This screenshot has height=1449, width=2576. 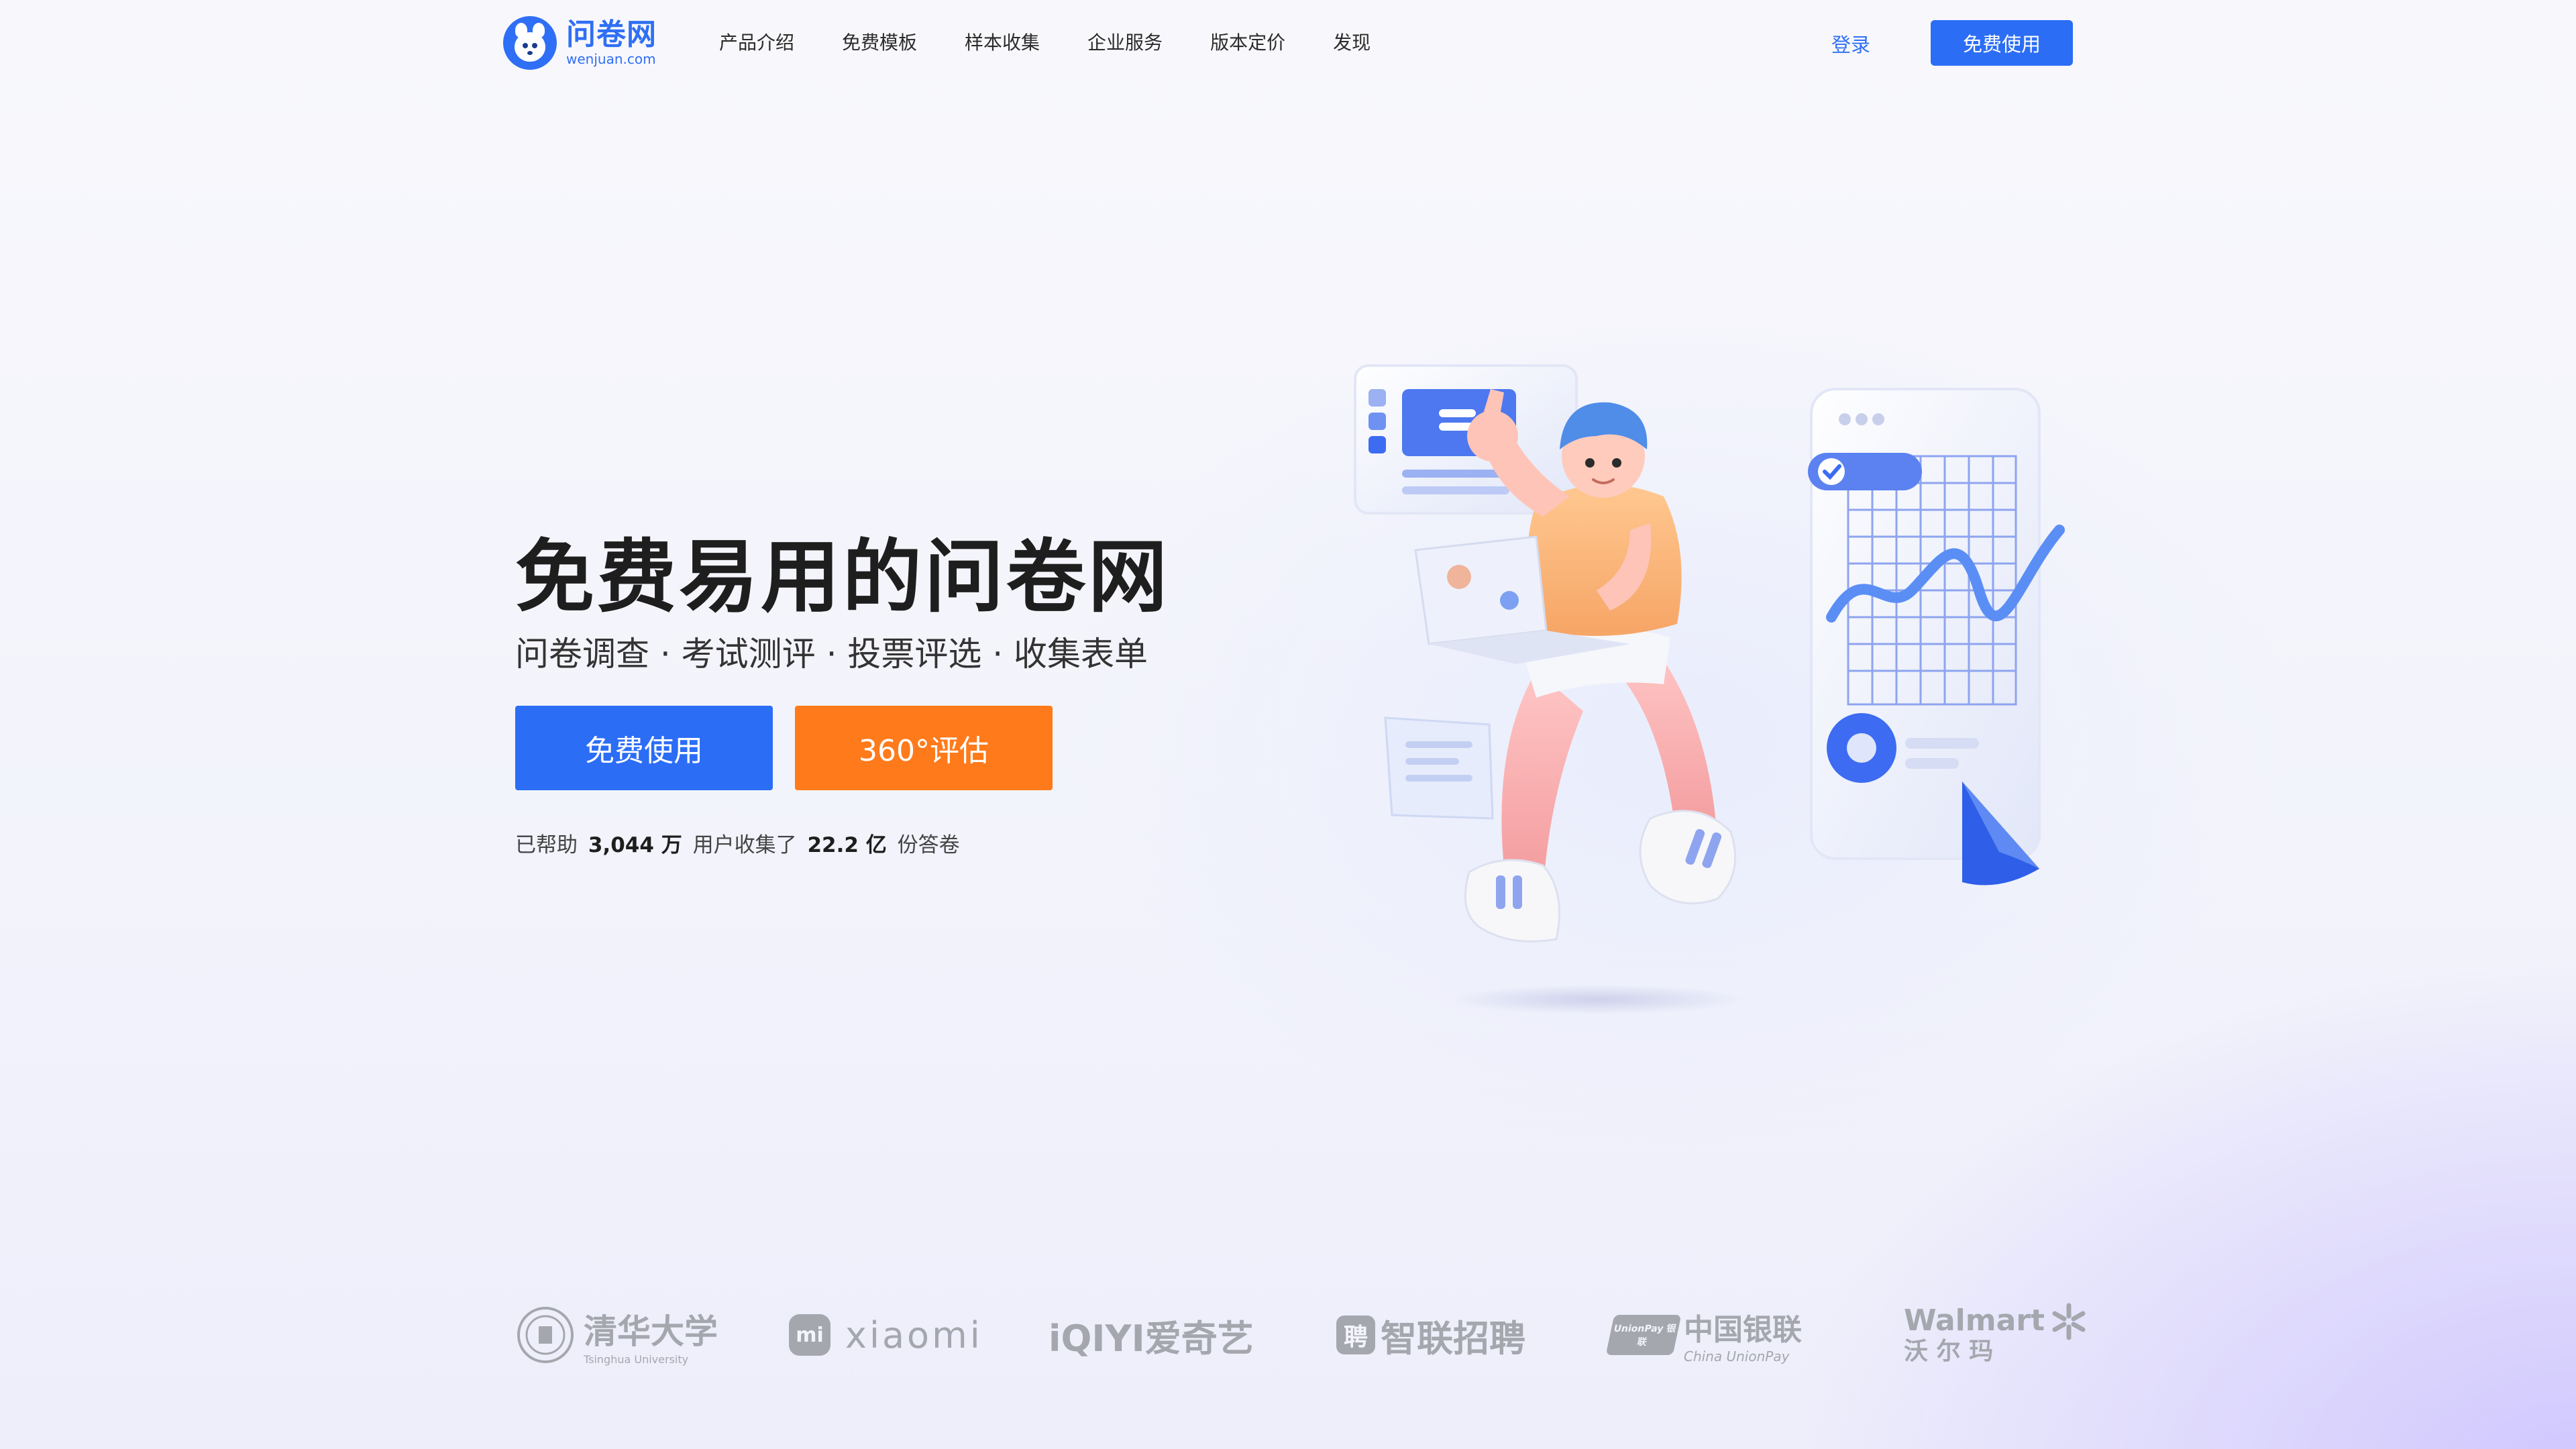 What do you see at coordinates (1949, 1351) in the screenshot?
I see `walmart-sub: 沃 尔 玛` at bounding box center [1949, 1351].